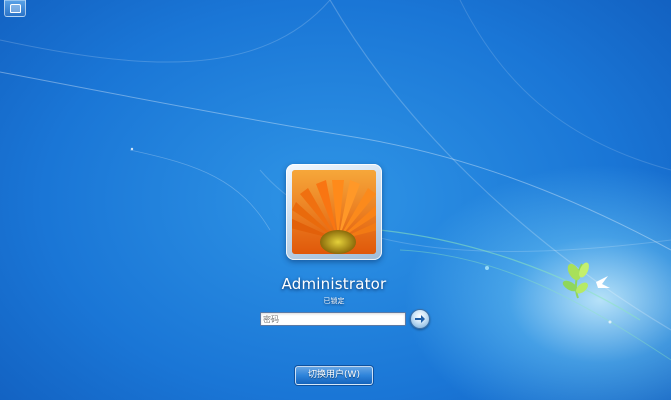 This screenshot has width=671, height=400. I want to click on account-status: 已锁定, so click(334, 301).